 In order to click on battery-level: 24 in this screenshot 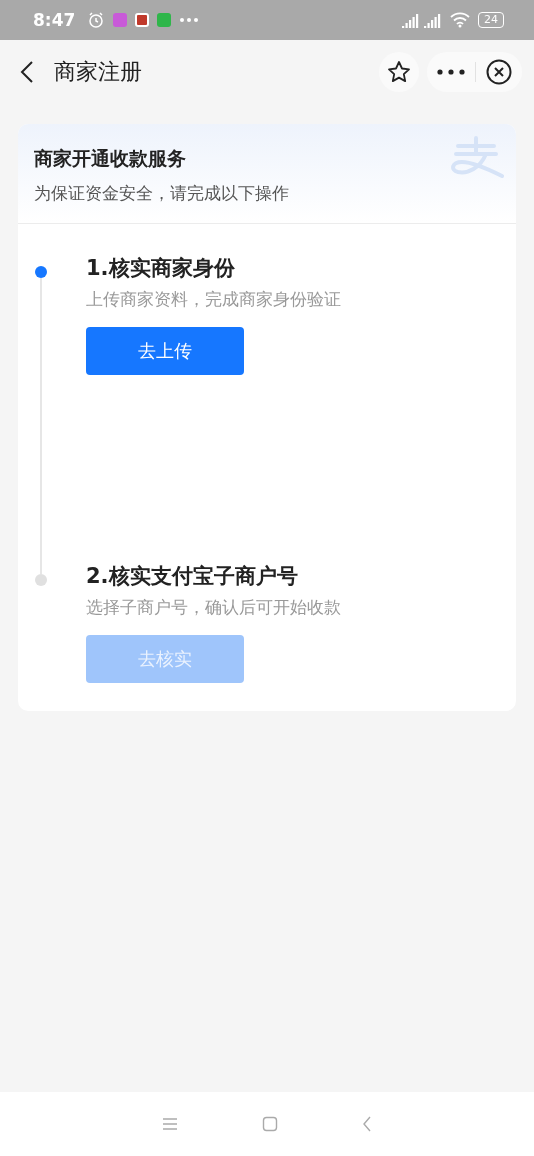, I will do `click(491, 20)`.